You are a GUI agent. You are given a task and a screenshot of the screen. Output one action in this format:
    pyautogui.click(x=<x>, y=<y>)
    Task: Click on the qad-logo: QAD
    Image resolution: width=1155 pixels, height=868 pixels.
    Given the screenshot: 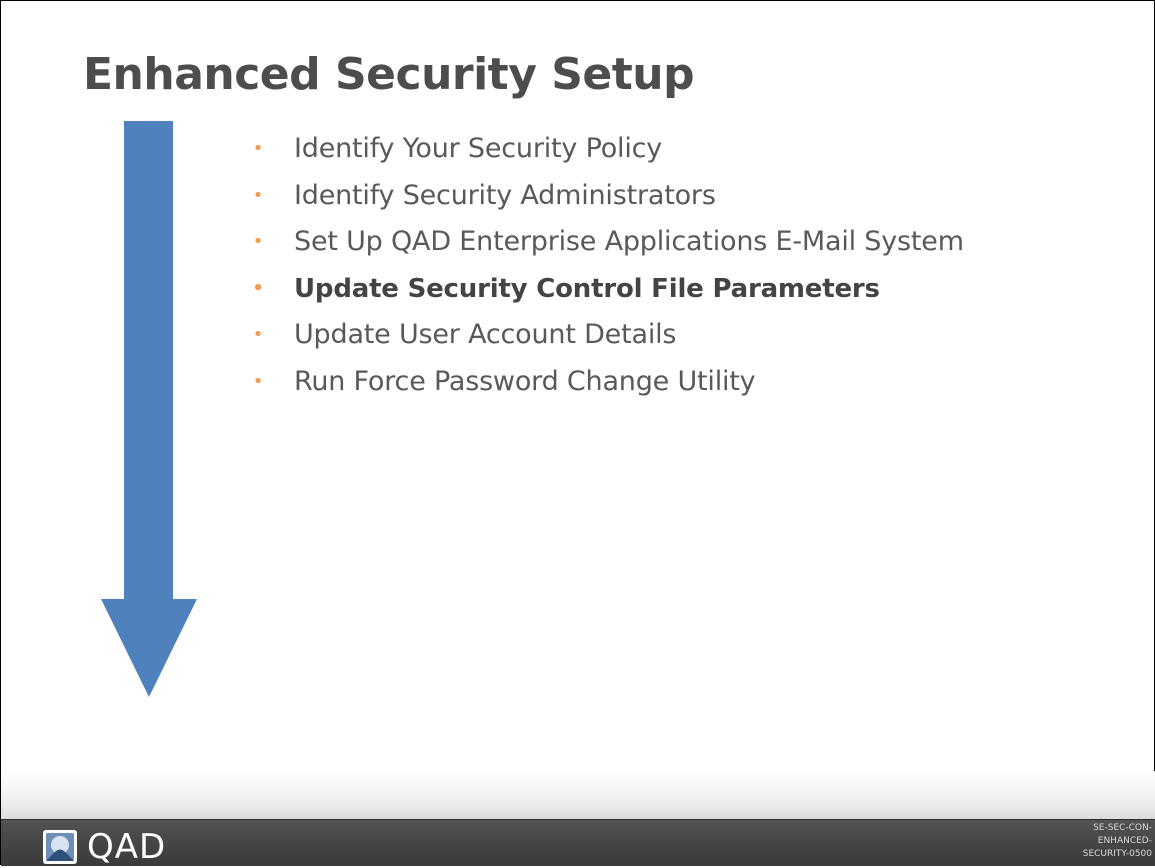 What is the action you would take?
    pyautogui.click(x=104, y=849)
    